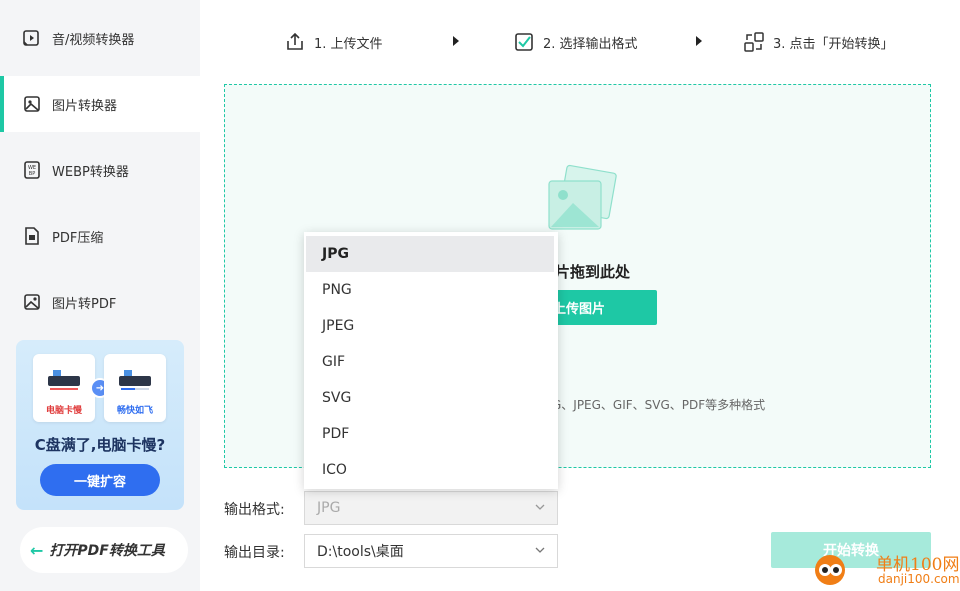  I want to click on fast-label: 畅快如飞, so click(134, 411).